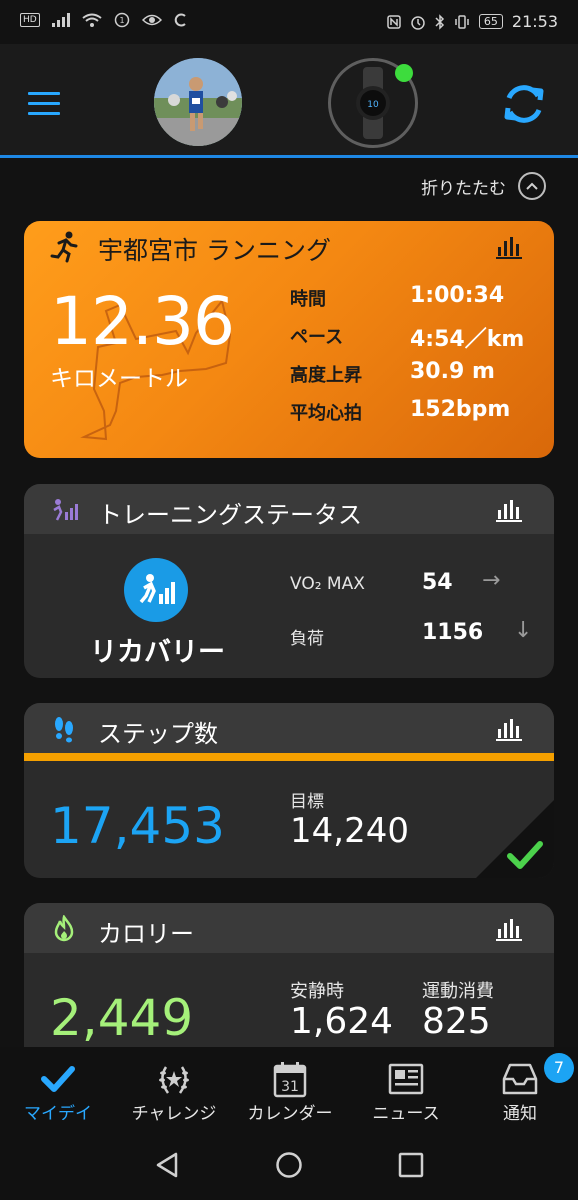  What do you see at coordinates (60, 20) in the screenshot?
I see `signal-icon` at bounding box center [60, 20].